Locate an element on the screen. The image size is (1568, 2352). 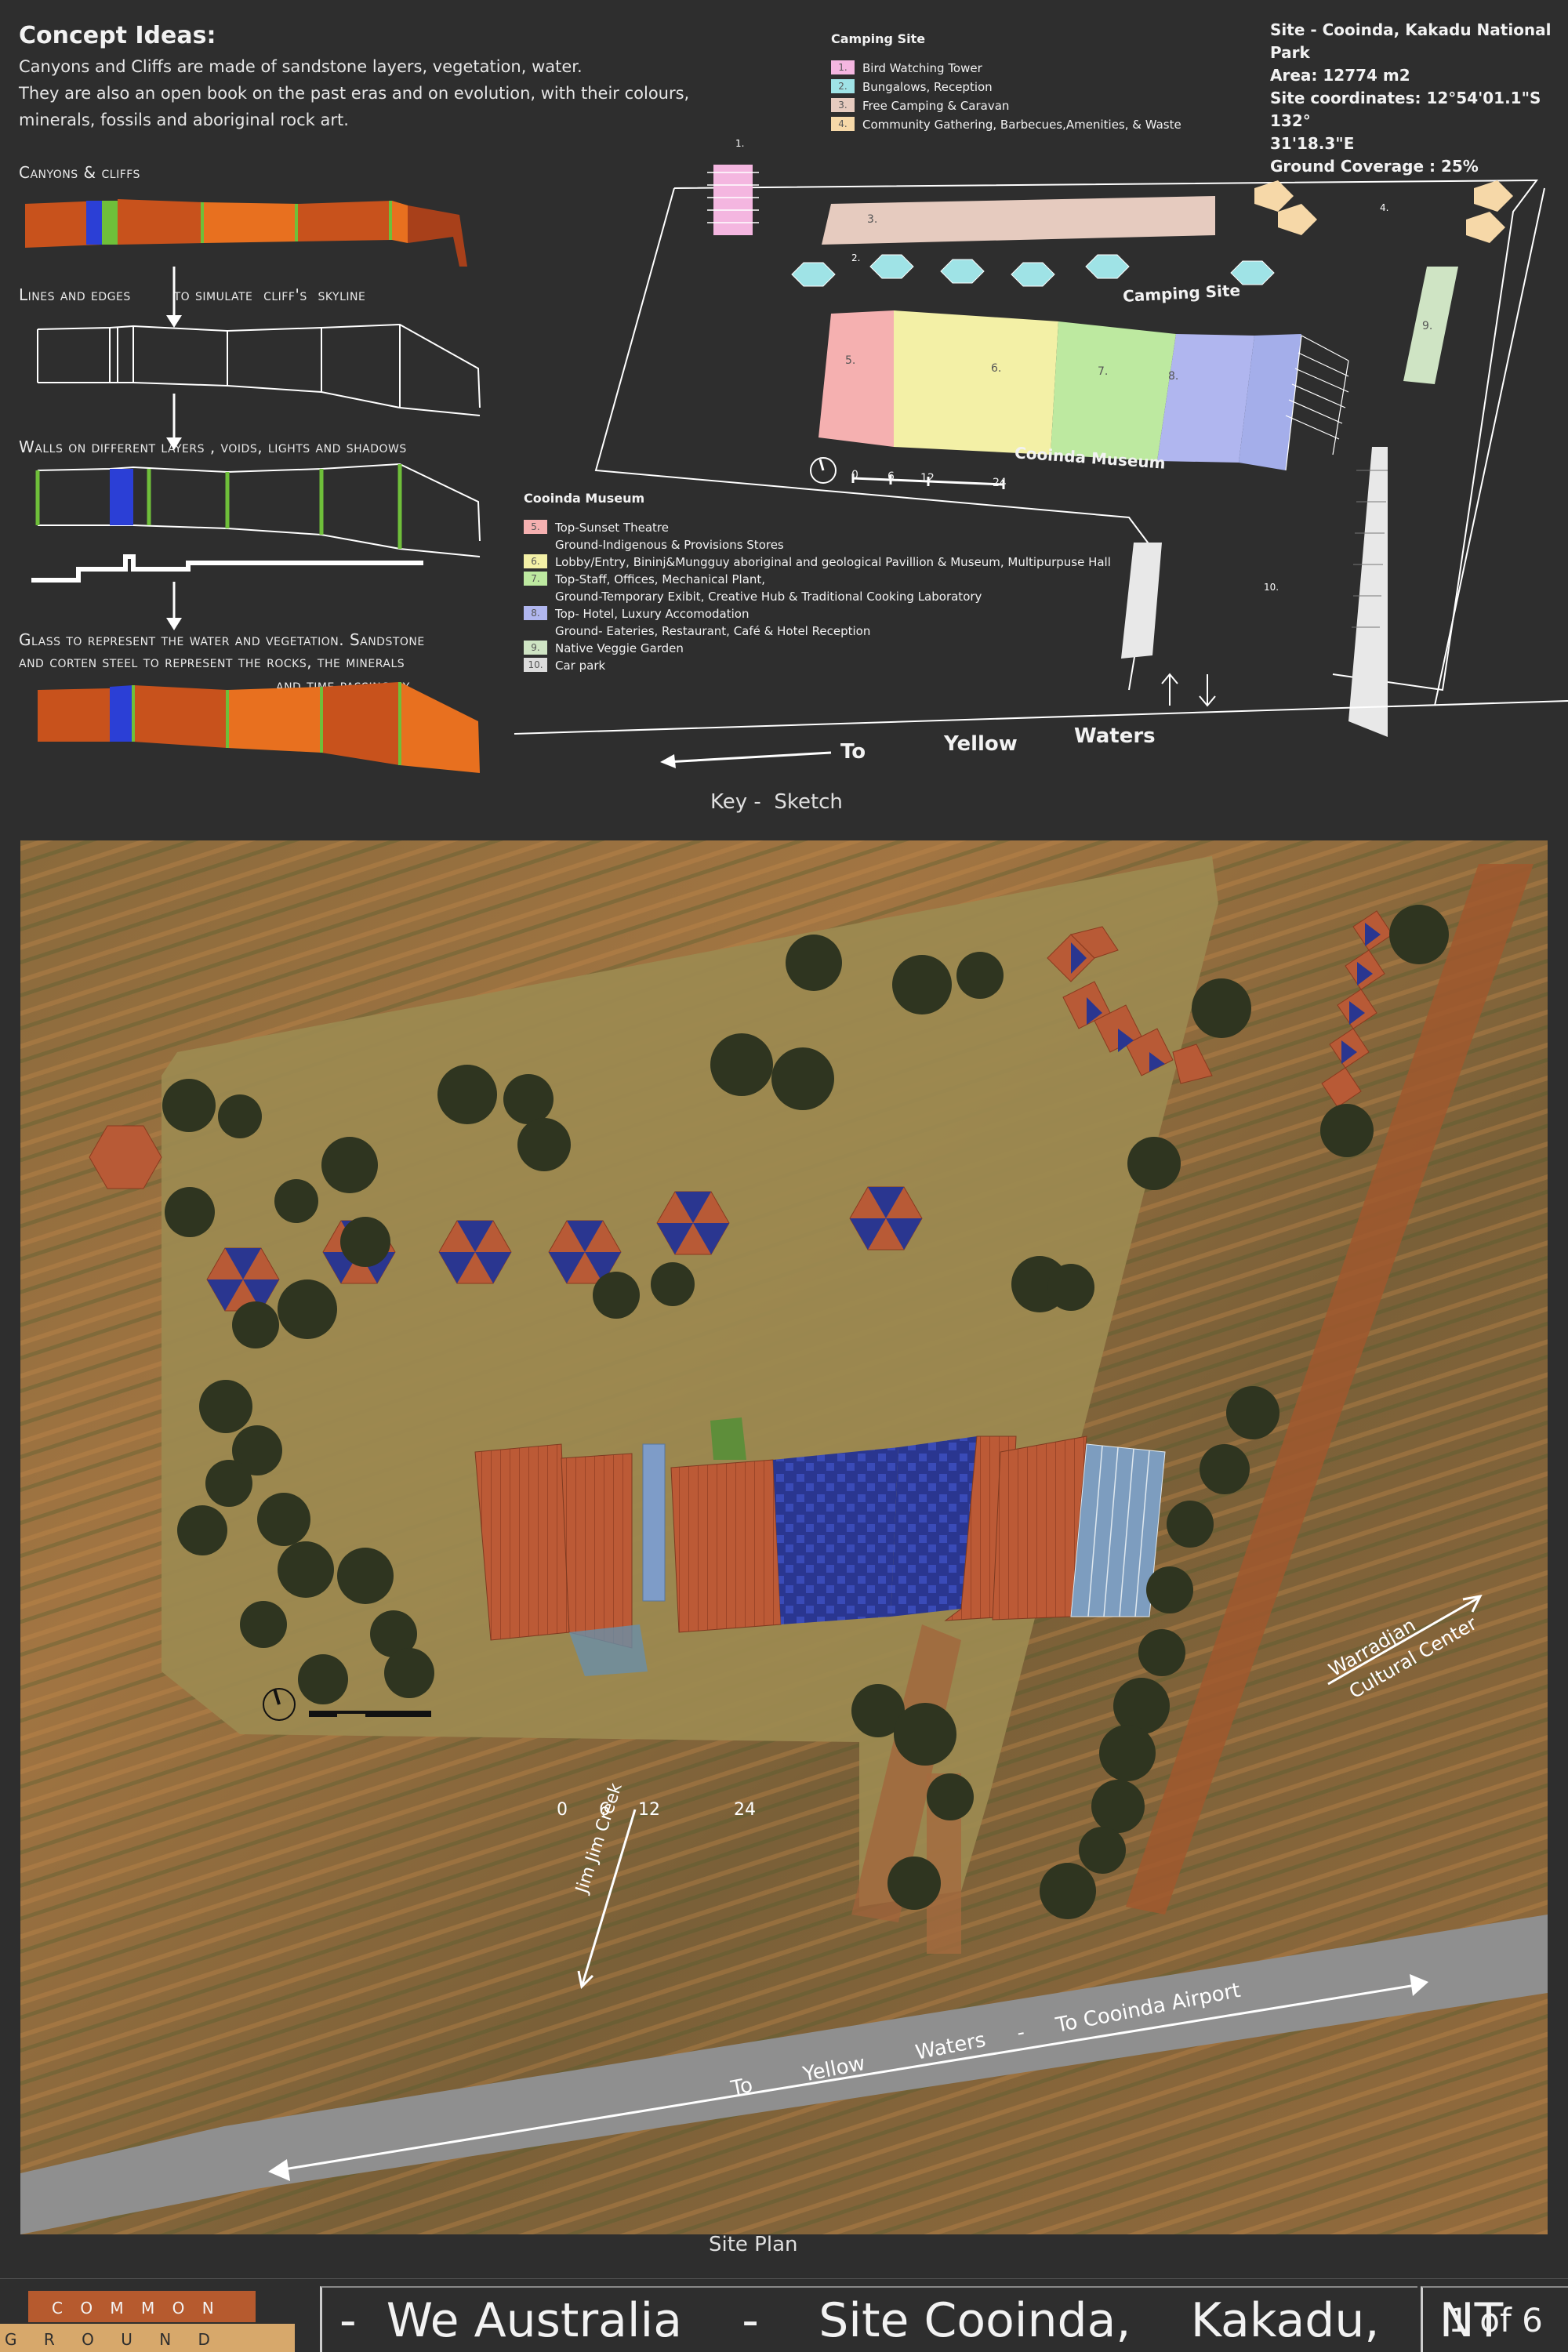
site-scale-0: 0 is located at coordinates (562, 1810).